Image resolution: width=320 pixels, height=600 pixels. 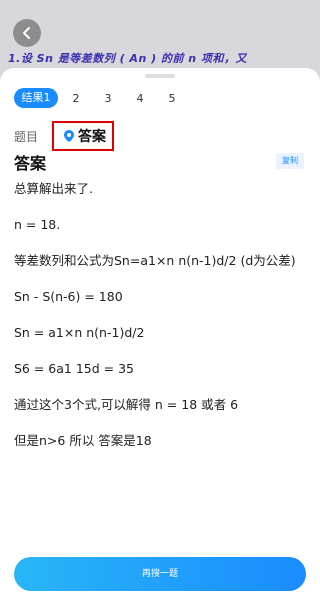 I want to click on answer-title: 答案, so click(x=30, y=163).